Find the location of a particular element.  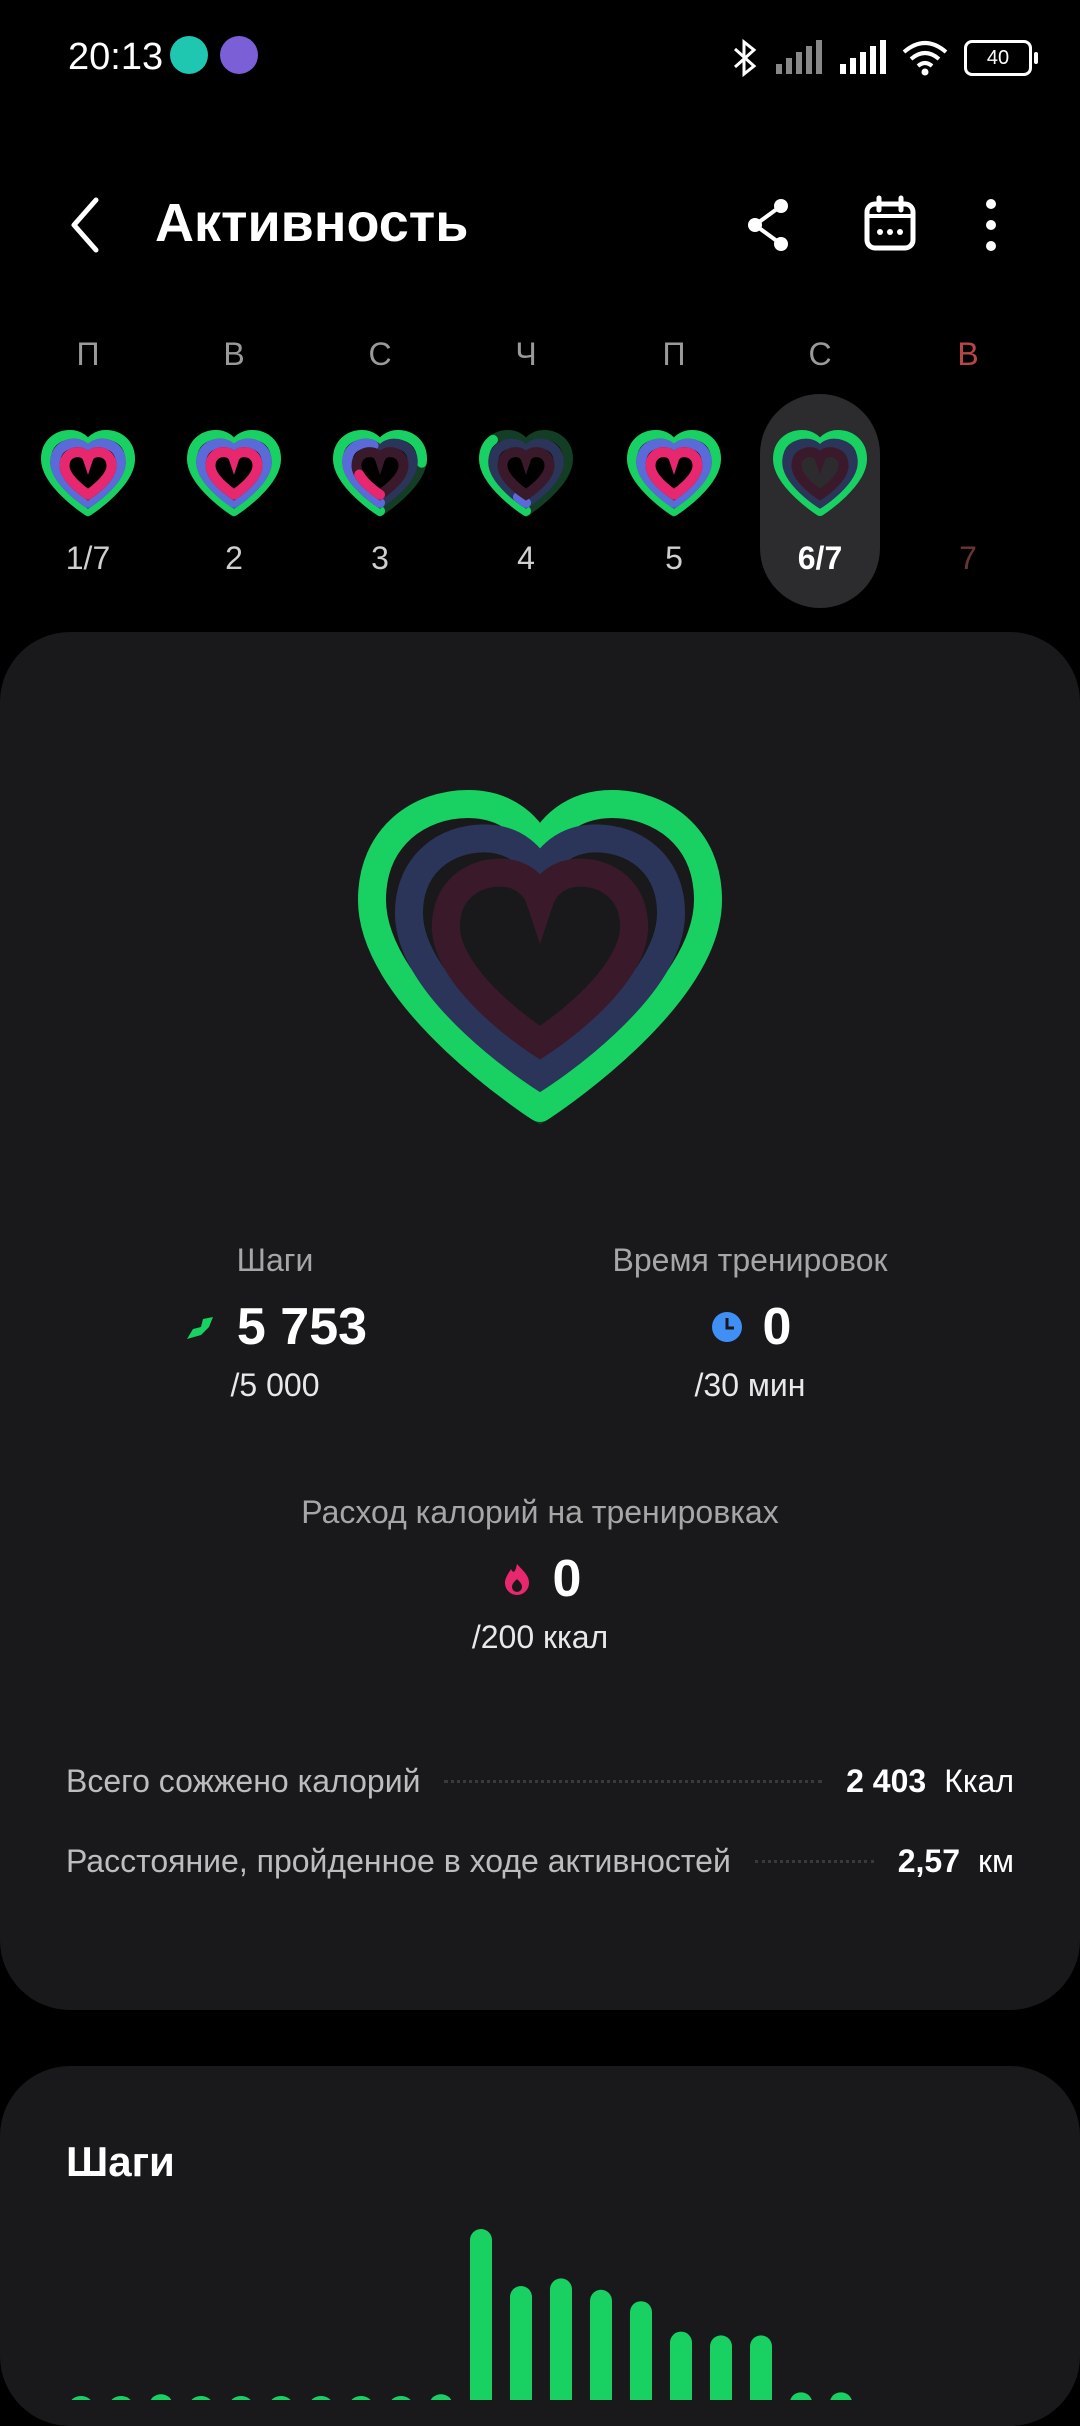

steps-chart-card: Шаги is located at coordinates (540, 2246).